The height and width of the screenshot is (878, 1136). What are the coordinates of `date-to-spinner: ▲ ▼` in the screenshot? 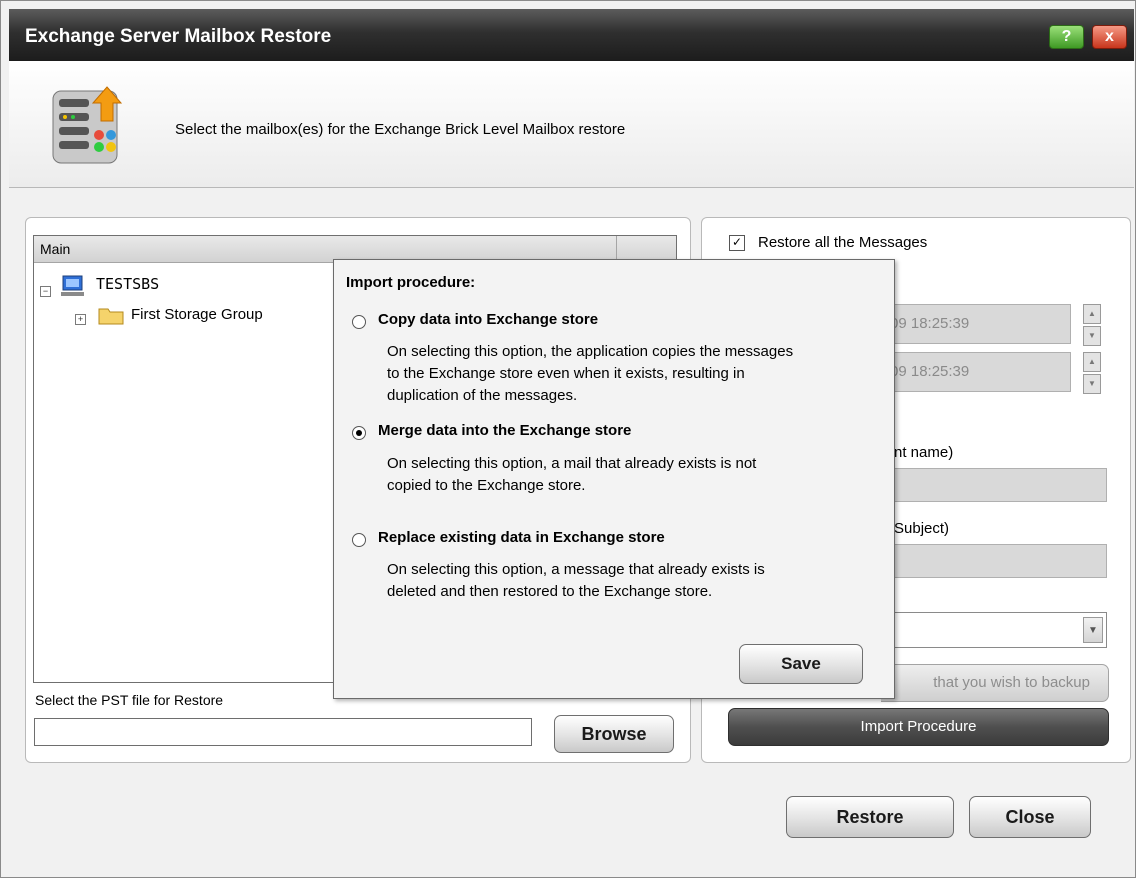 It's located at (1092, 373).